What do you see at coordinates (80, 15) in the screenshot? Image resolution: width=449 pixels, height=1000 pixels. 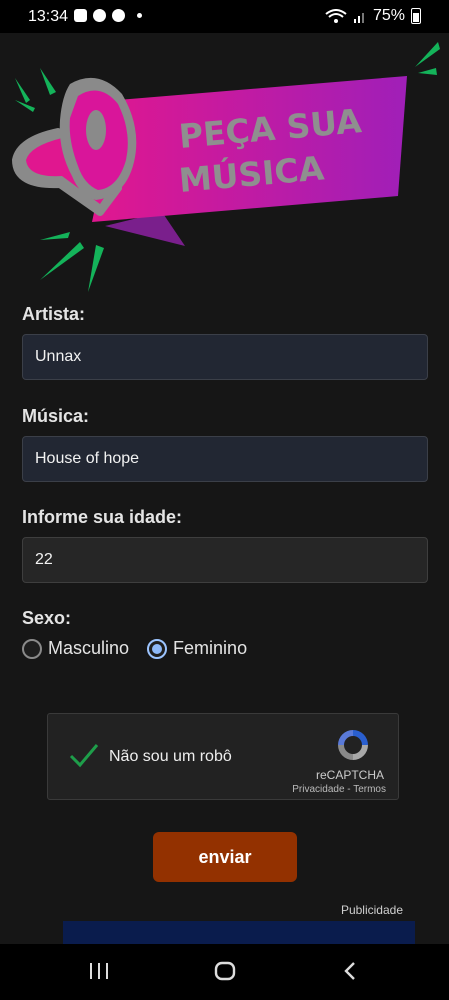 I see `gallery-icon` at bounding box center [80, 15].